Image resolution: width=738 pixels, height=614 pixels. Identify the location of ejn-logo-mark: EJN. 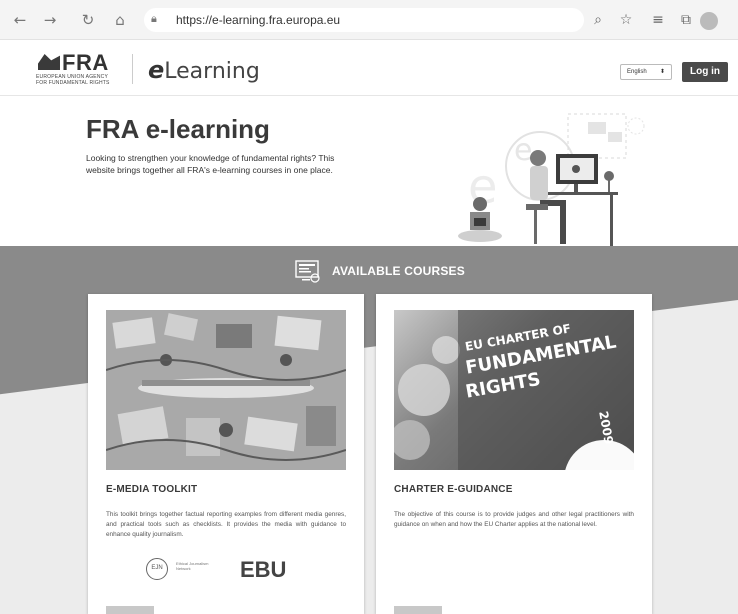
(157, 568).